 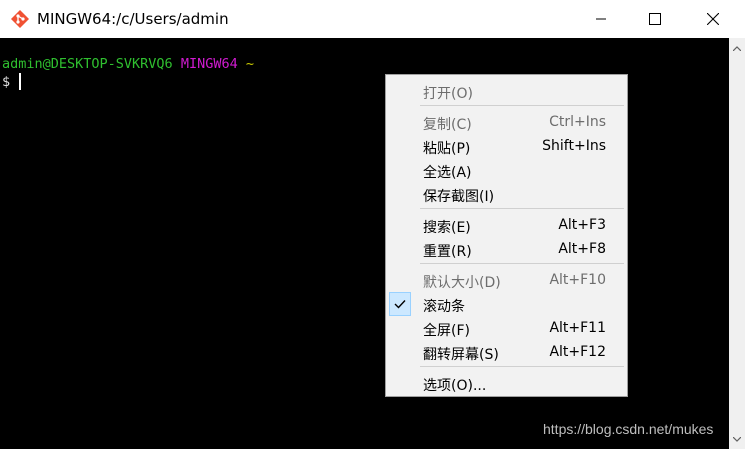 What do you see at coordinates (506, 352) in the screenshot?
I see `menu-item-flip-screen: 翻转屏幕(S) Alt+F12` at bounding box center [506, 352].